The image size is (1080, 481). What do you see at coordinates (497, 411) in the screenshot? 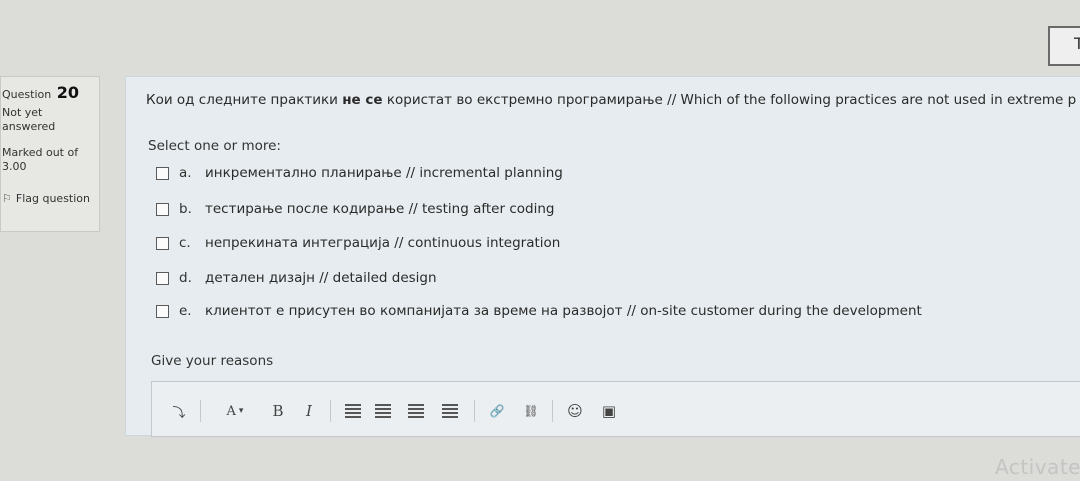
I see `link-button: 🔗` at bounding box center [497, 411].